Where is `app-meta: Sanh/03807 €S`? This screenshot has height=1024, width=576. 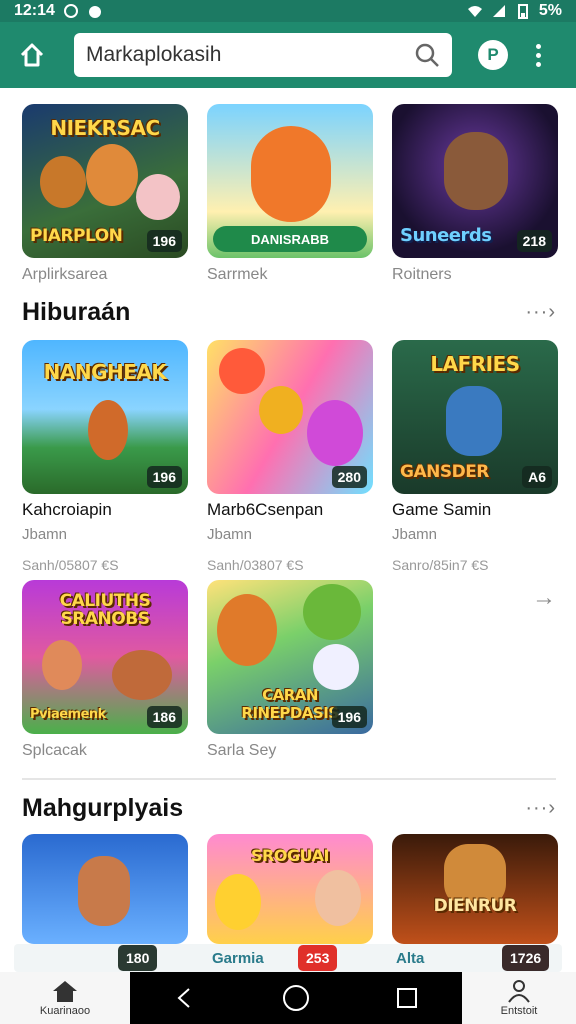
app-meta: Sanh/03807 €S is located at coordinates (255, 565).